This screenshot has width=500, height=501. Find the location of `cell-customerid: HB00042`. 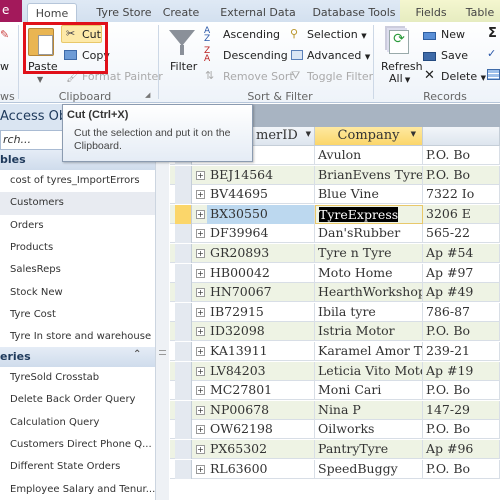

cell-customerid: HB00042 is located at coordinates (261, 273).